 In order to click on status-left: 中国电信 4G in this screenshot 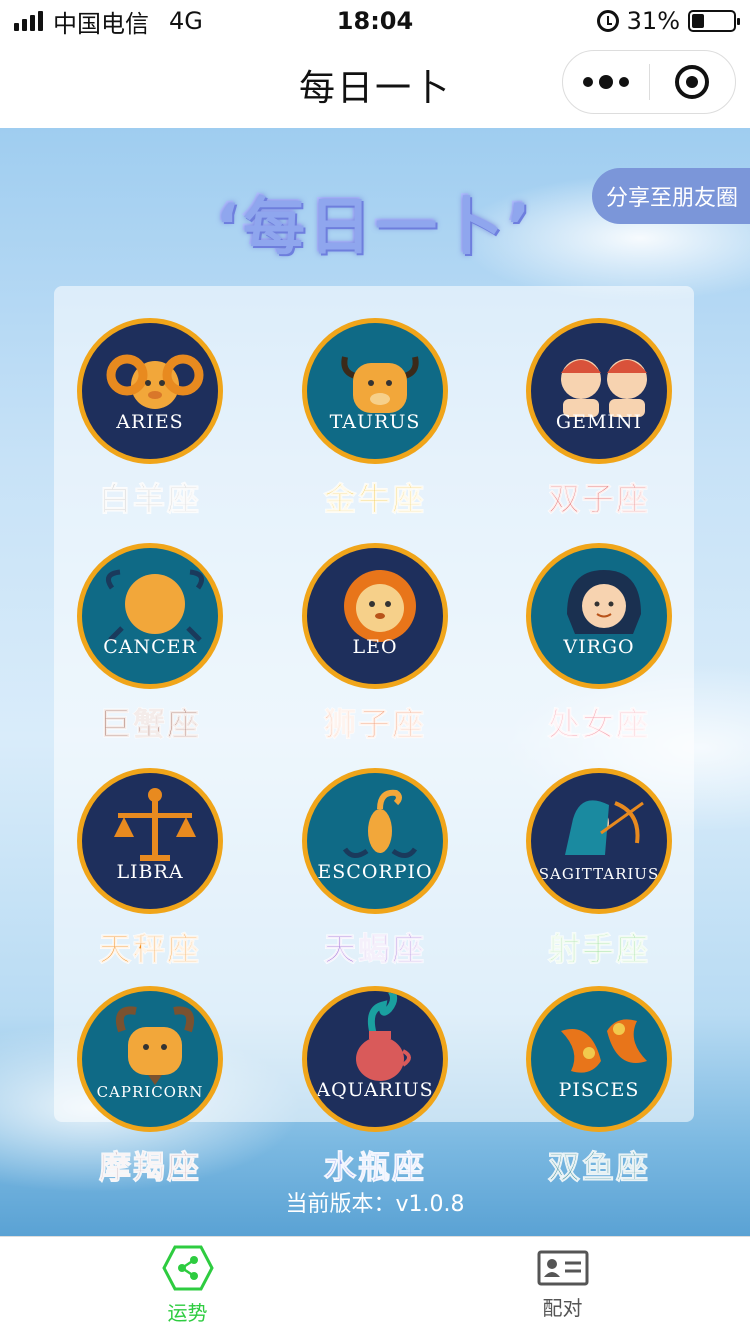, I will do `click(108, 21)`.